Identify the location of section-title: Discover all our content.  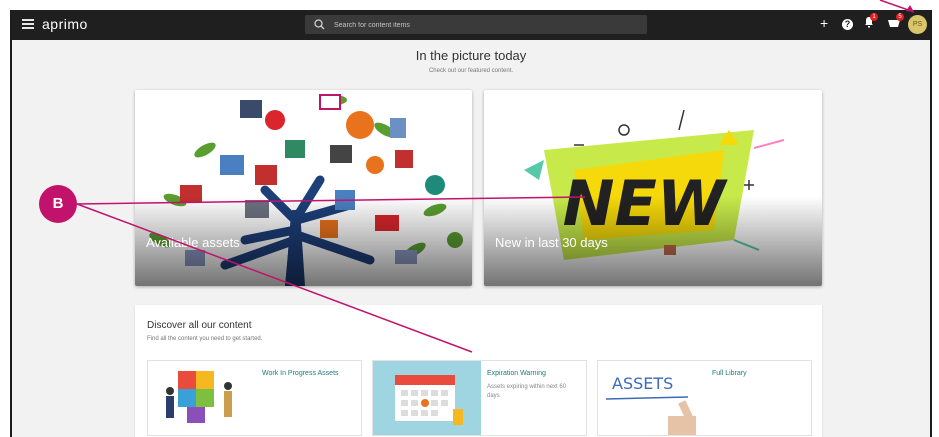
(199, 325).